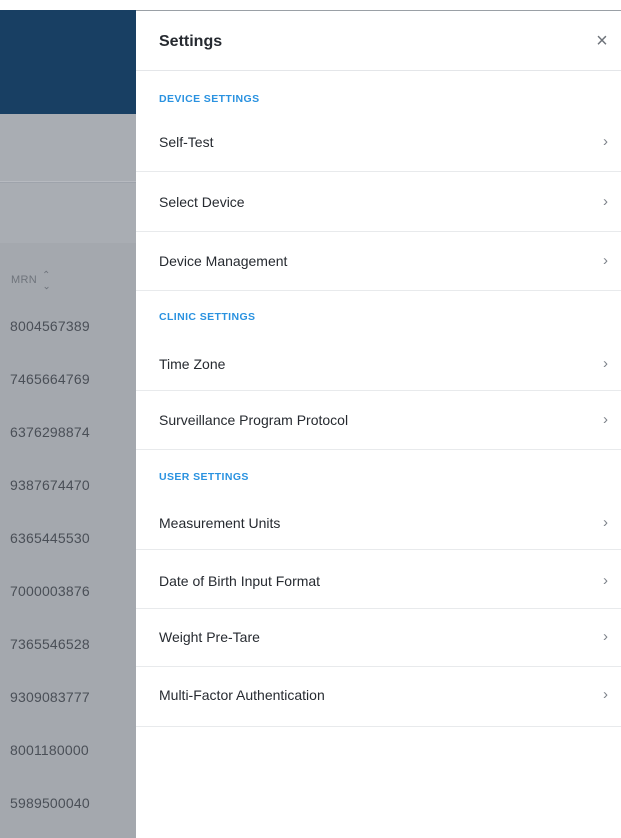  What do you see at coordinates (191, 41) in the screenshot?
I see `drawer-title: Settings` at bounding box center [191, 41].